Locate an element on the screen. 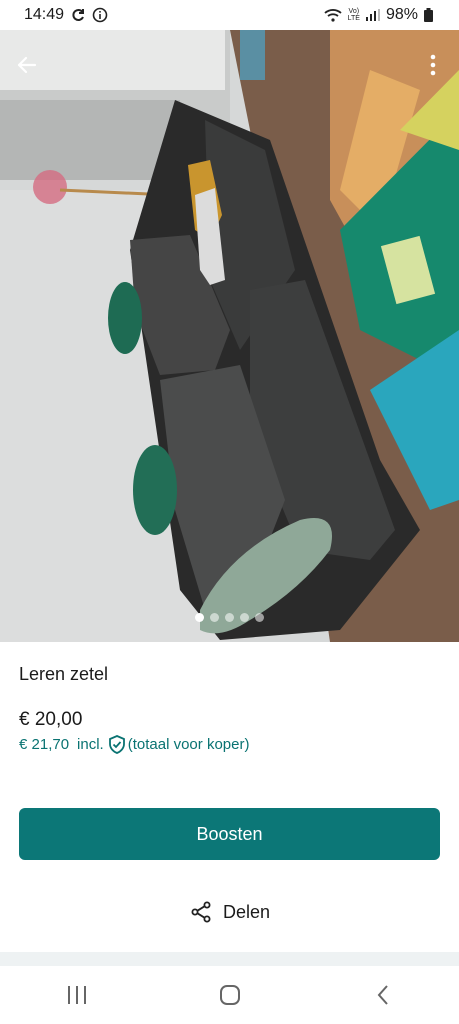 This screenshot has height=1024, width=459. lte-icon: Vo) LTE is located at coordinates (354, 15).